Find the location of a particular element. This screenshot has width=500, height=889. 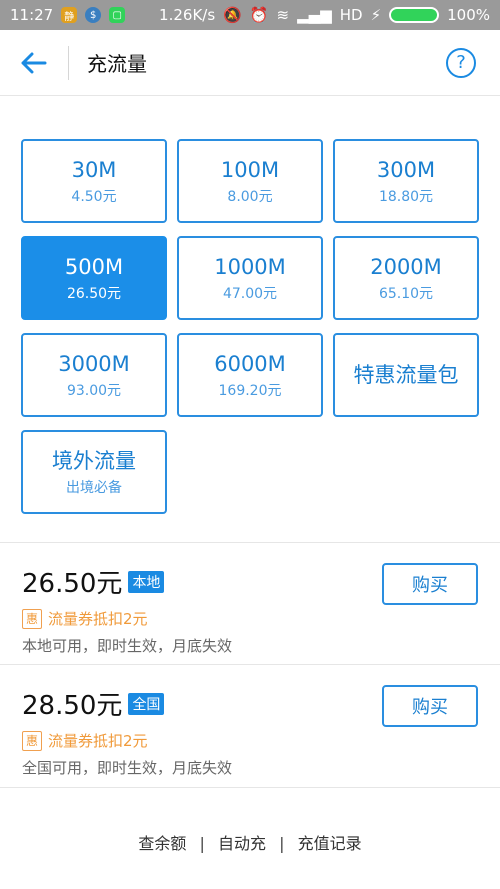

signal-icon: ▂▄▆ is located at coordinates (314, 15).